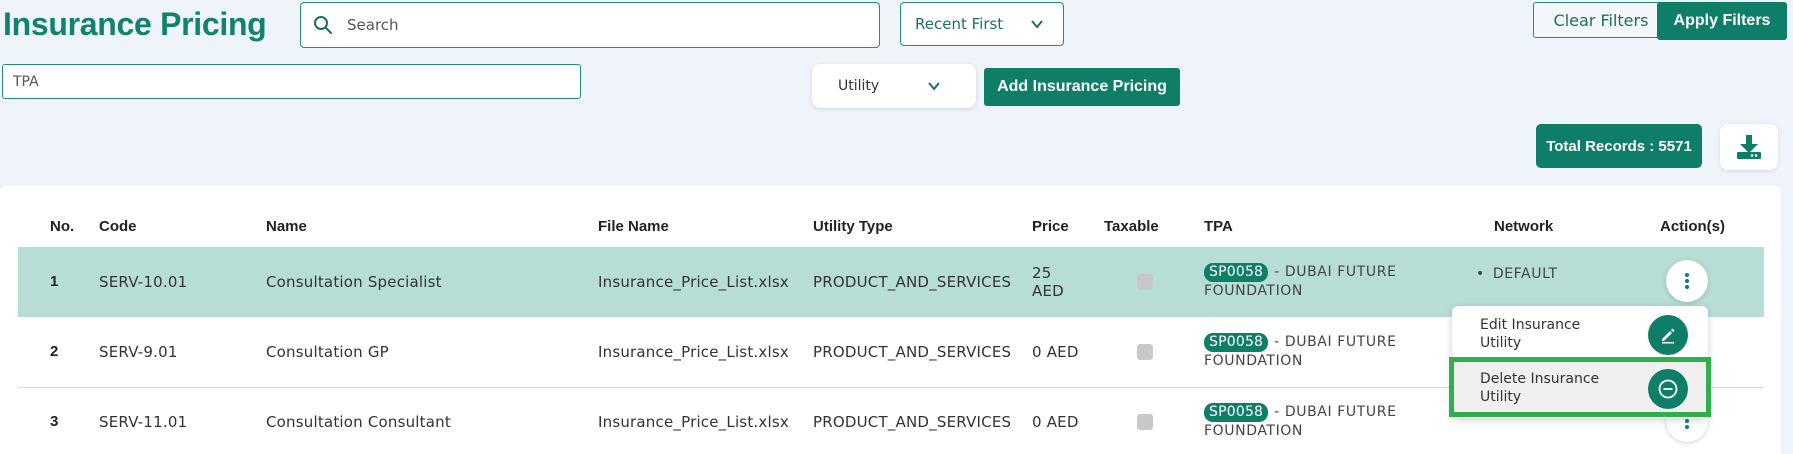 The image size is (1793, 454). Describe the element at coordinates (327, 352) in the screenshot. I see `row-name: Consultation GP` at that location.